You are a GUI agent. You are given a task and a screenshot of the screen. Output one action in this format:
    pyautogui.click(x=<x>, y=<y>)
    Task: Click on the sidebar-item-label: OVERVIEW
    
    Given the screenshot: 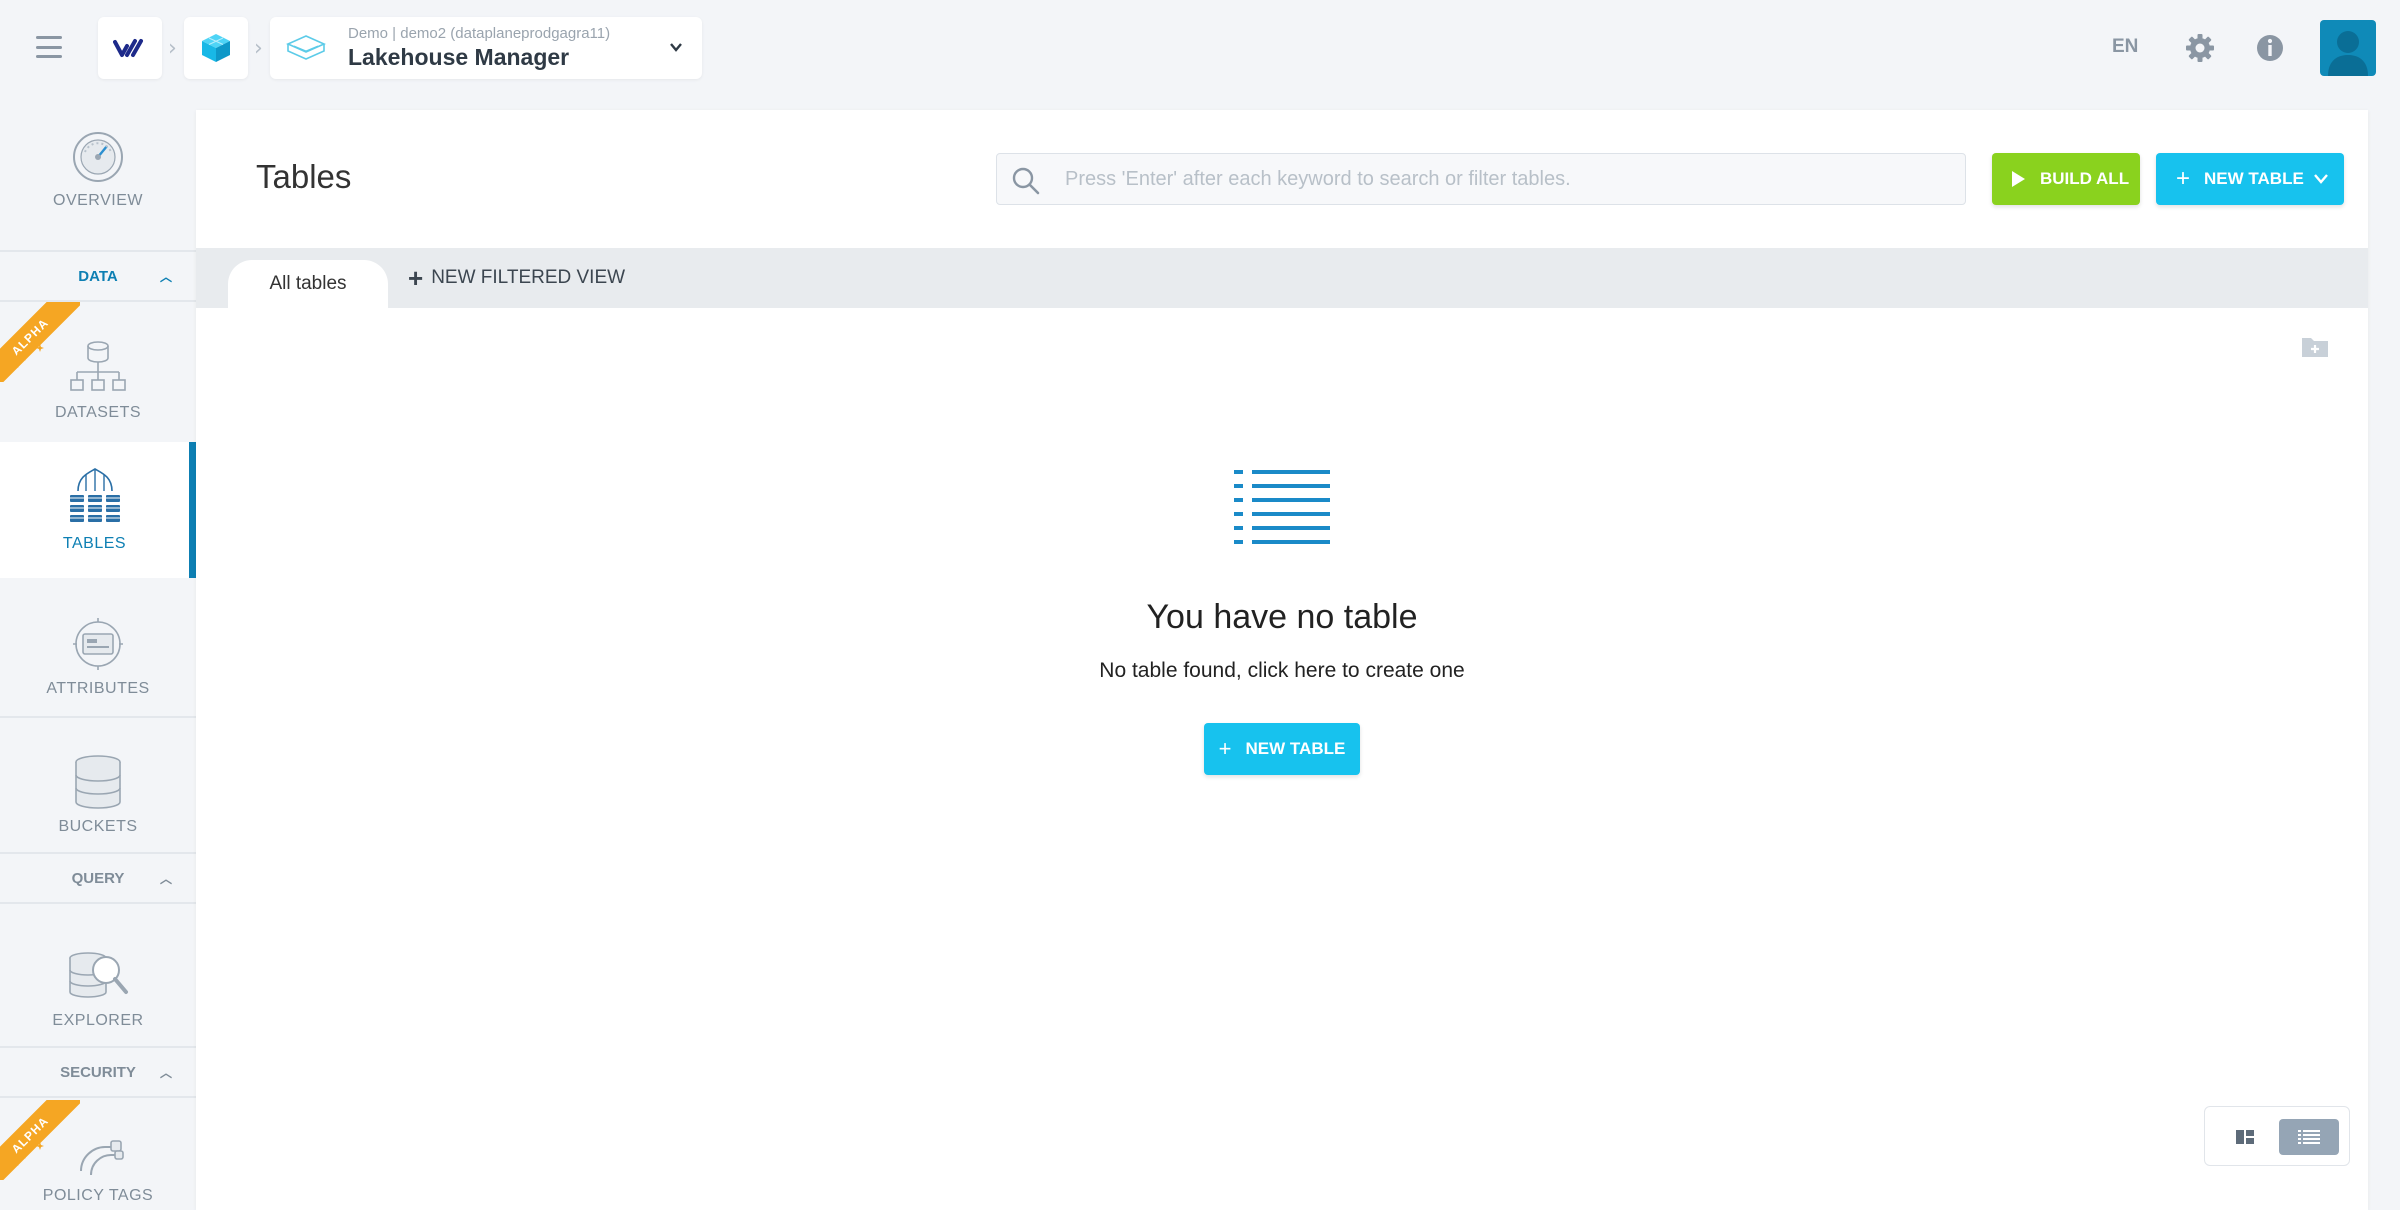 What is the action you would take?
    pyautogui.click(x=98, y=200)
    